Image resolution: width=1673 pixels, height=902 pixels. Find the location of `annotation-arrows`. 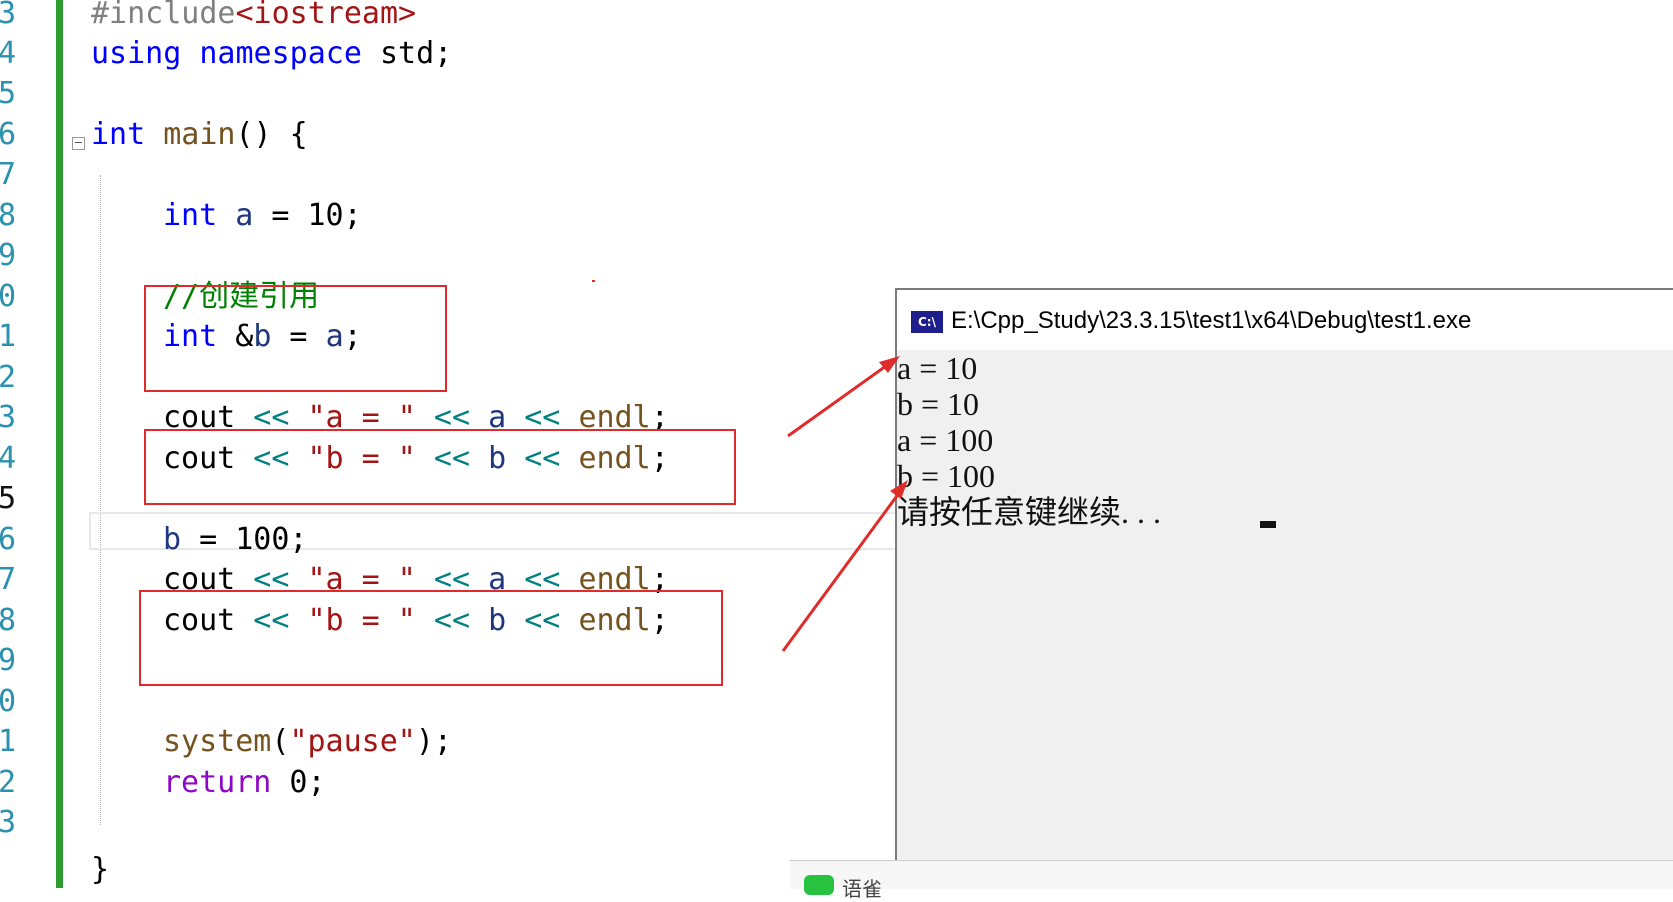

annotation-arrows is located at coordinates (844, 504).